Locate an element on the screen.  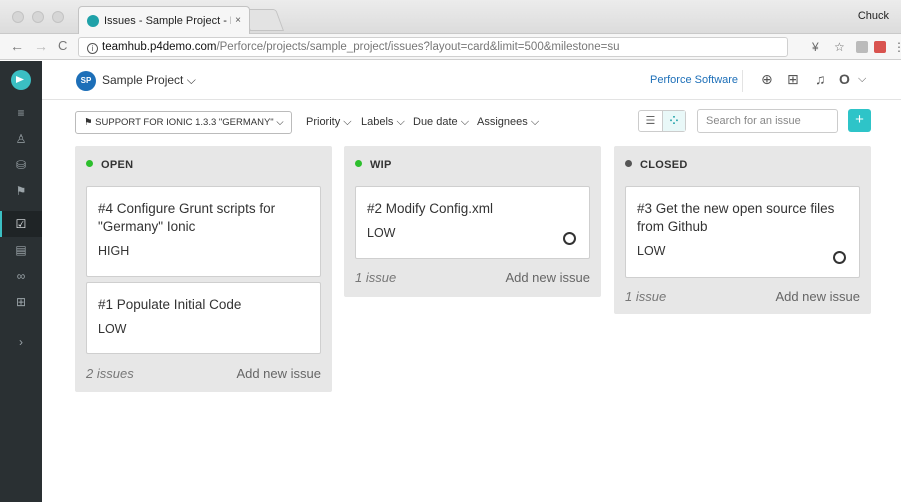
apps-grid-icon: ⊞ is located at coordinates (793, 79).